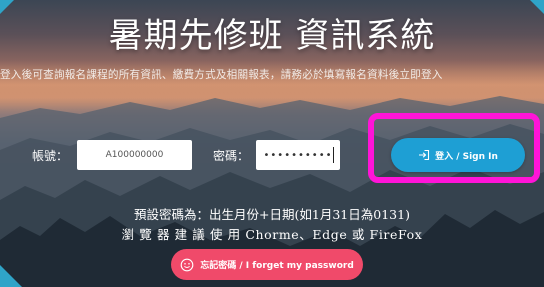 The height and width of the screenshot is (287, 544). What do you see at coordinates (134, 155) in the screenshot?
I see `account-input` at bounding box center [134, 155].